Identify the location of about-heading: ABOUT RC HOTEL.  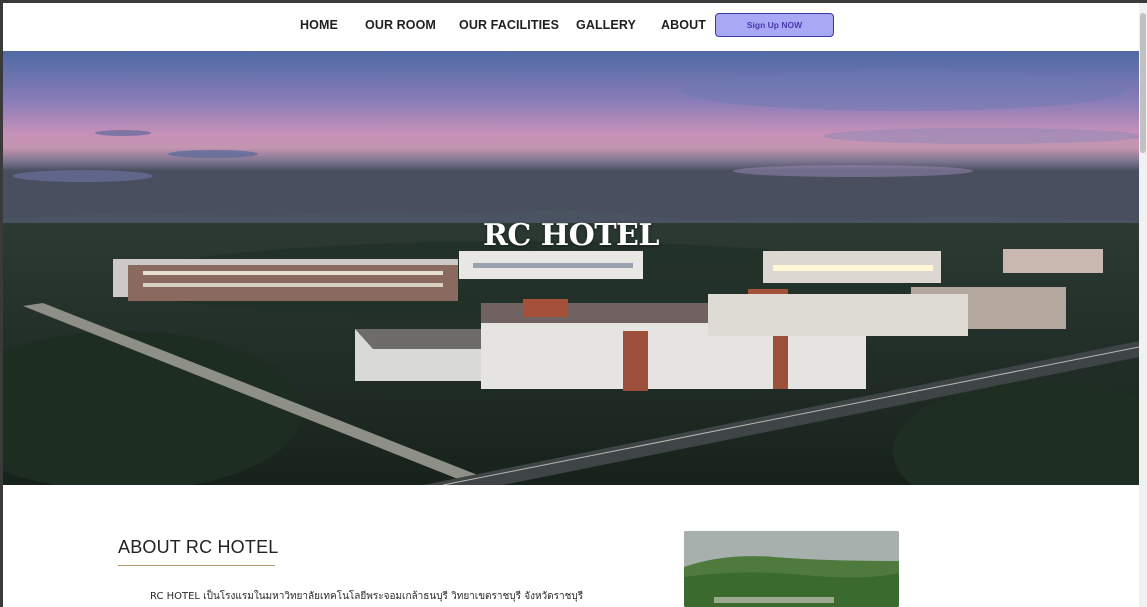
(198, 547).